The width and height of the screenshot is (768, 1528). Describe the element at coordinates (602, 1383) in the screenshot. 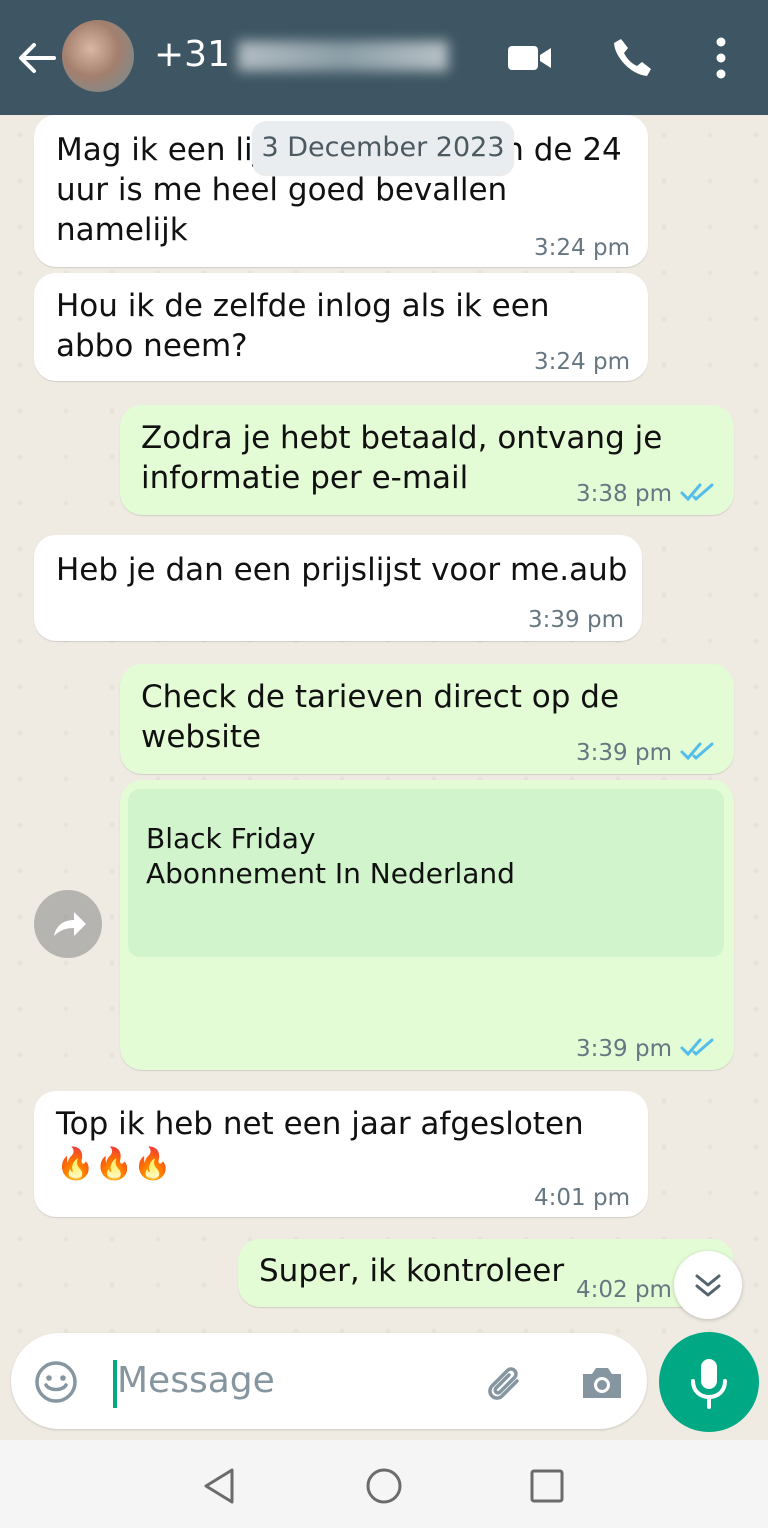

I see `camera-icon` at that location.